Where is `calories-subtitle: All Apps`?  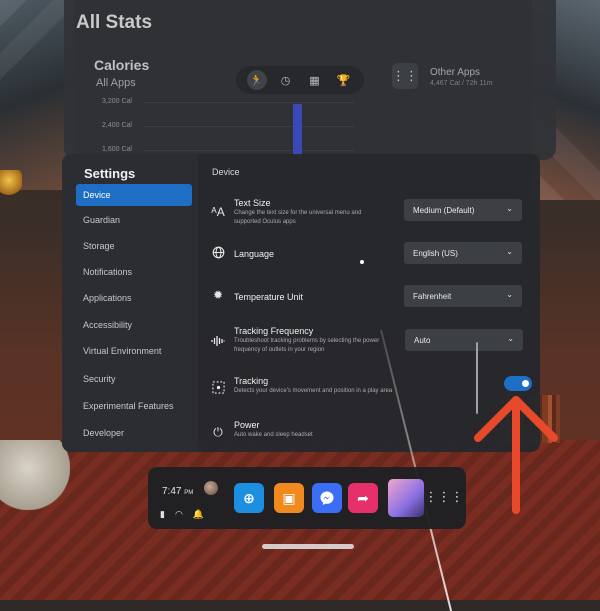 calories-subtitle: All Apps is located at coordinates (116, 83).